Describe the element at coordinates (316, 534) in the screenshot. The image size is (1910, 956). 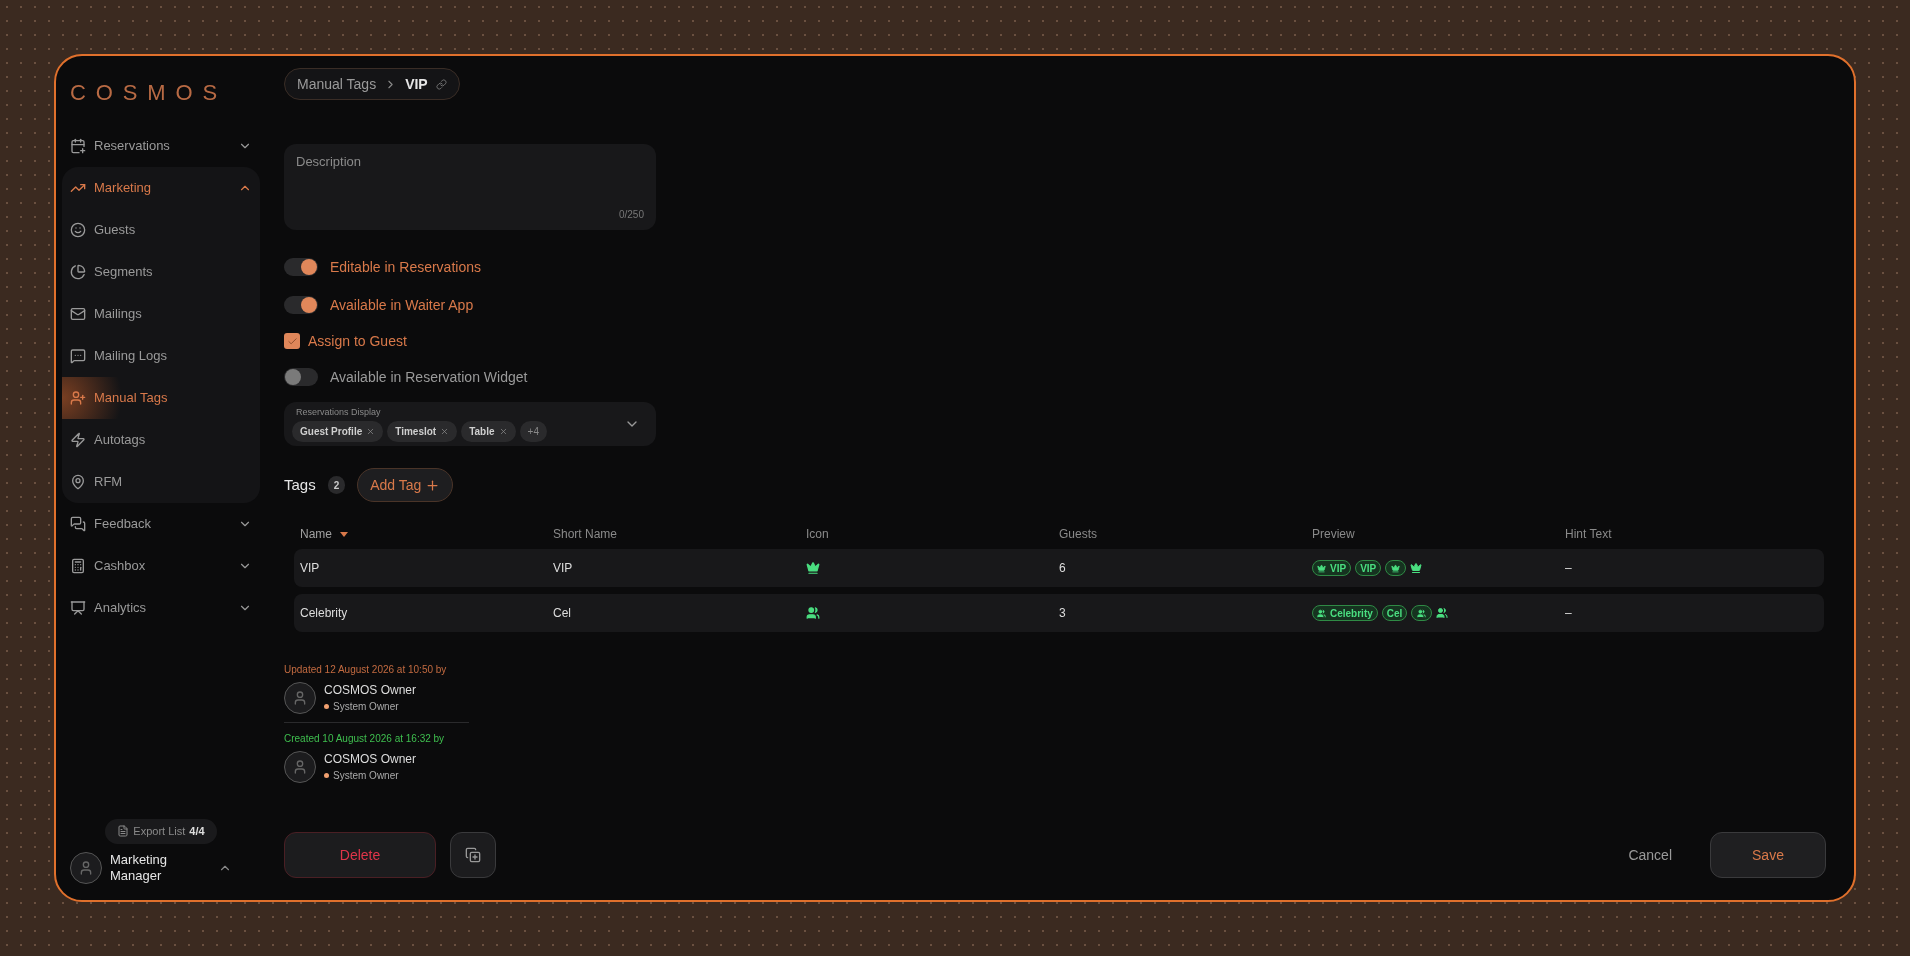
I see `column-header: Name` at that location.